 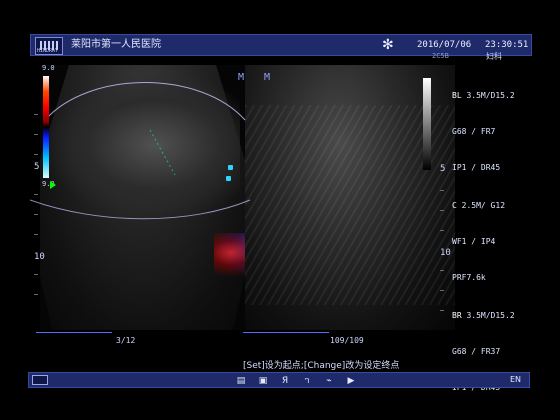 I want to click on b-right-label: BR, so click(x=457, y=315).